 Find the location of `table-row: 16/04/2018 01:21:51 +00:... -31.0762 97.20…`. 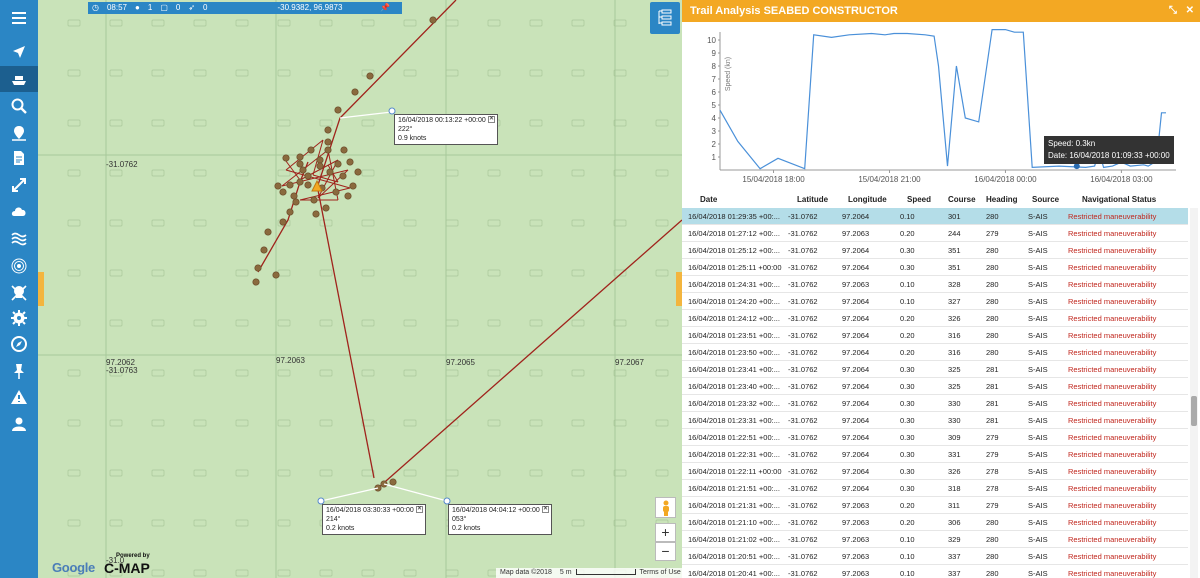

table-row: 16/04/2018 01:21:51 +00:... -31.0762 97.20… is located at coordinates (935, 488).